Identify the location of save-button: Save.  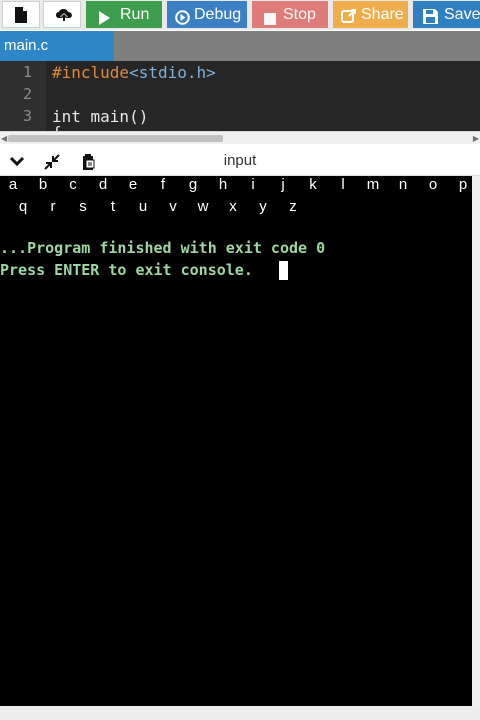
(446, 14).